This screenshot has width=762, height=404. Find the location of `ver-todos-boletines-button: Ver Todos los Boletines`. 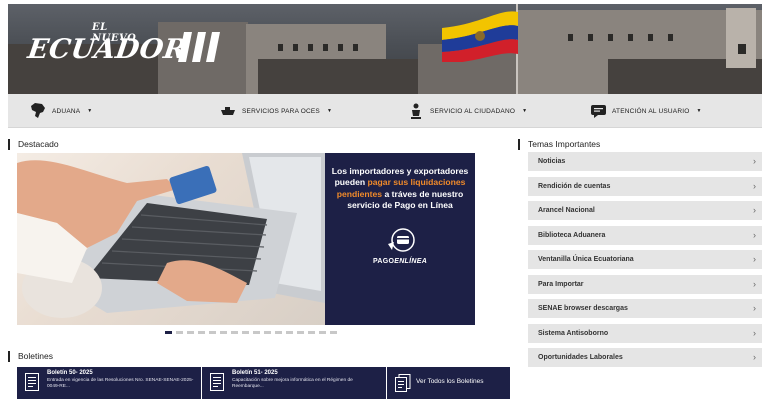

ver-todos-boletines-button: Ver Todos los Boletines is located at coordinates (448, 383).